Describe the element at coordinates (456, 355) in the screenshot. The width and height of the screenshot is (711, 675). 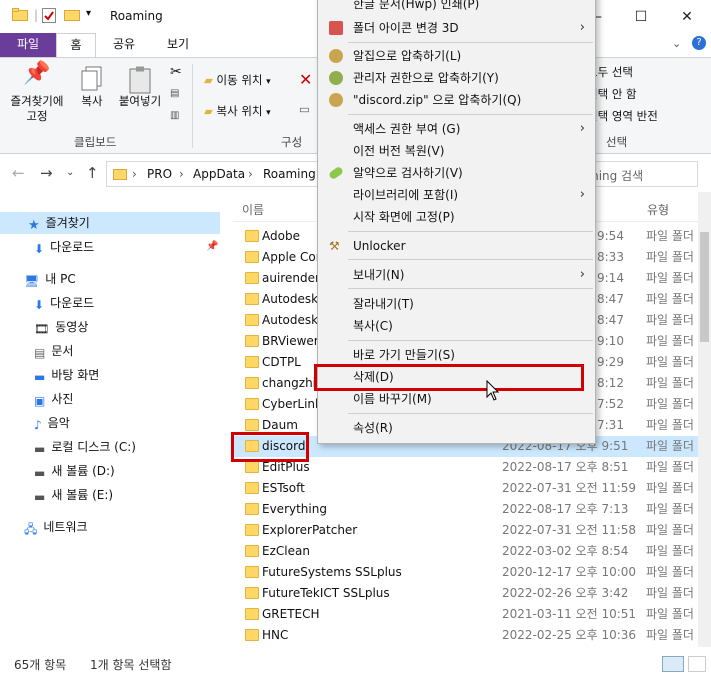
I see `menu-item-create-shortcut: 바로 가기 만들기(S)` at that location.